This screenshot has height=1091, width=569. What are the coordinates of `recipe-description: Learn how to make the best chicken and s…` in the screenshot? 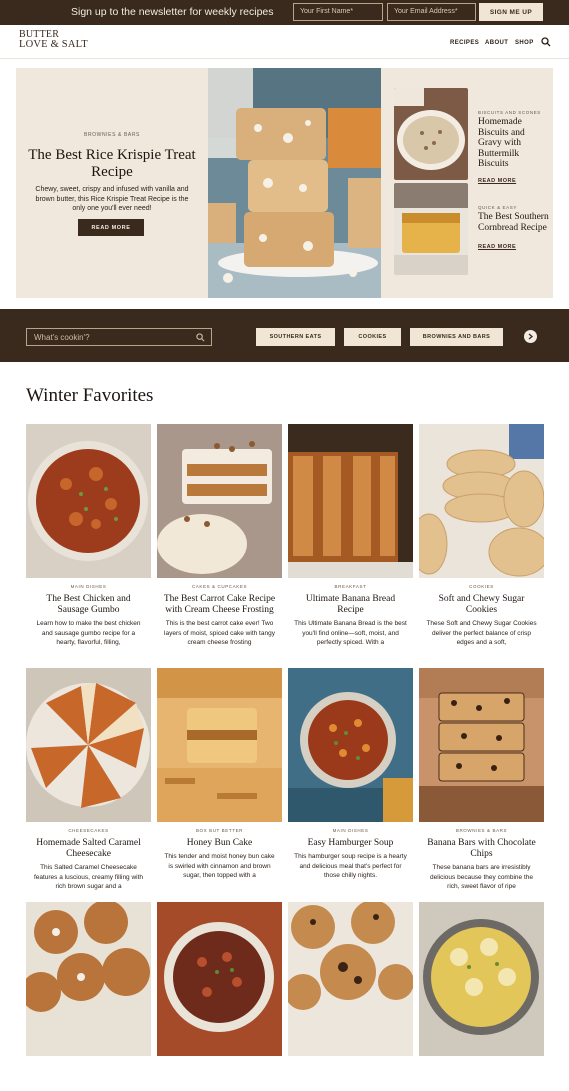 It's located at (88, 633).